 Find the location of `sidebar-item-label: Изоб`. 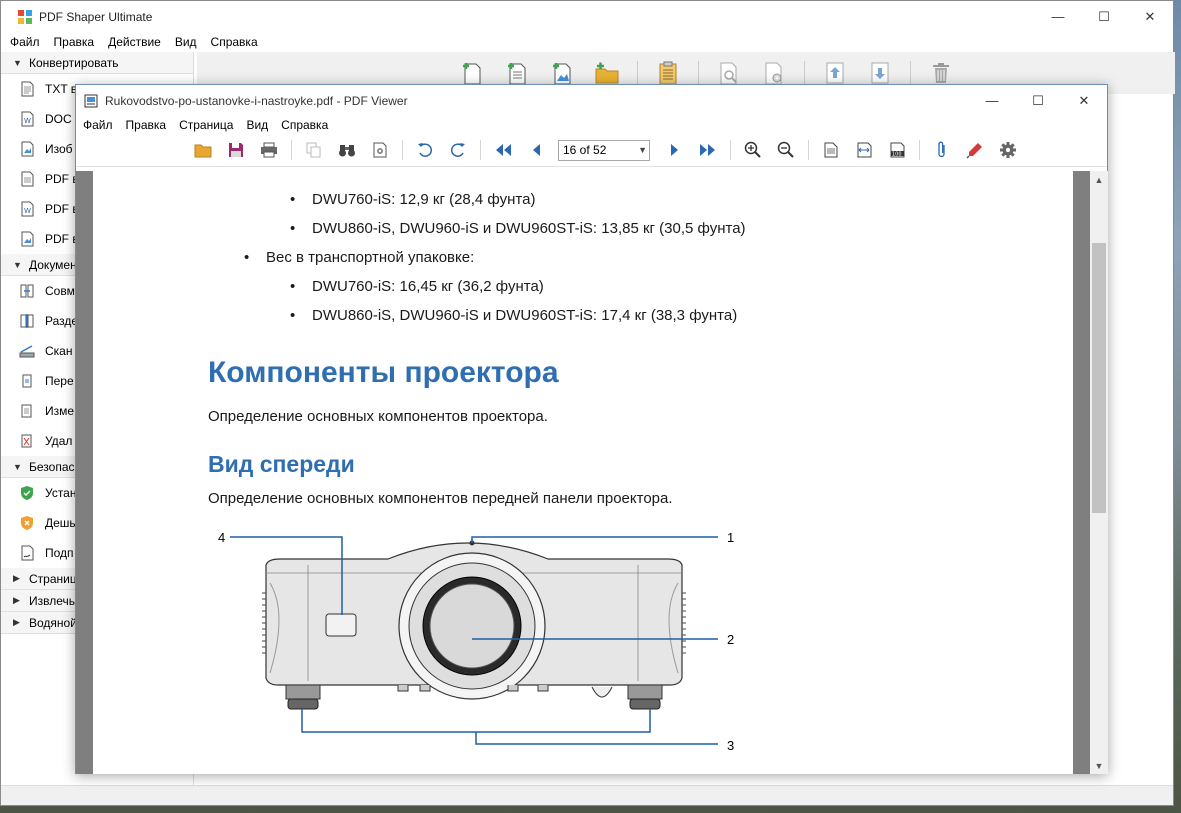

sidebar-item-label: Изоб is located at coordinates (59, 149).